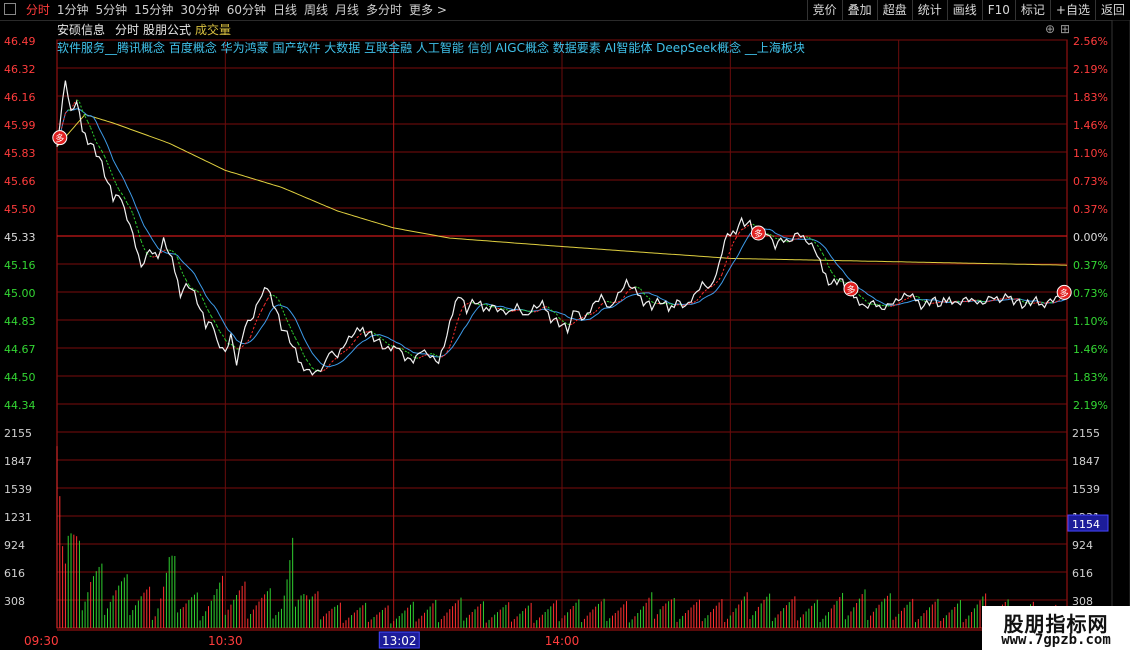  Describe the element at coordinates (824, 10) in the screenshot. I see `toolbar-button-0: 竞价` at that location.